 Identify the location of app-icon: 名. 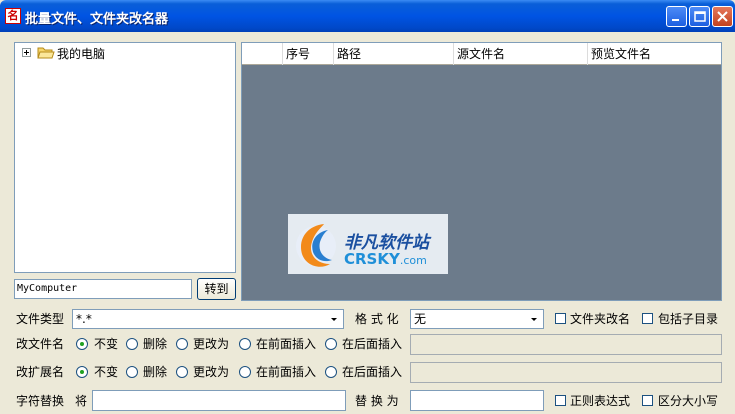
(13, 16).